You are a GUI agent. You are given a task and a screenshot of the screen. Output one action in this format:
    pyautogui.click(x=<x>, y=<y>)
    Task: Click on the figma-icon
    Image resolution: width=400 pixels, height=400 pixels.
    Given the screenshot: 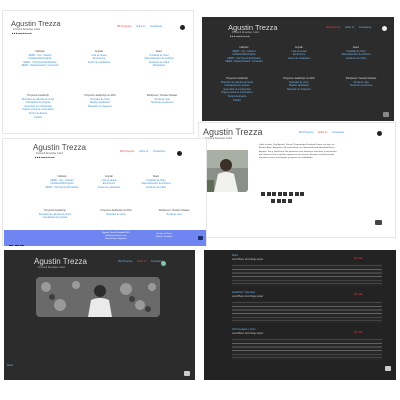 What is the action you would take?
    pyautogui.click(x=278, y=201)
    